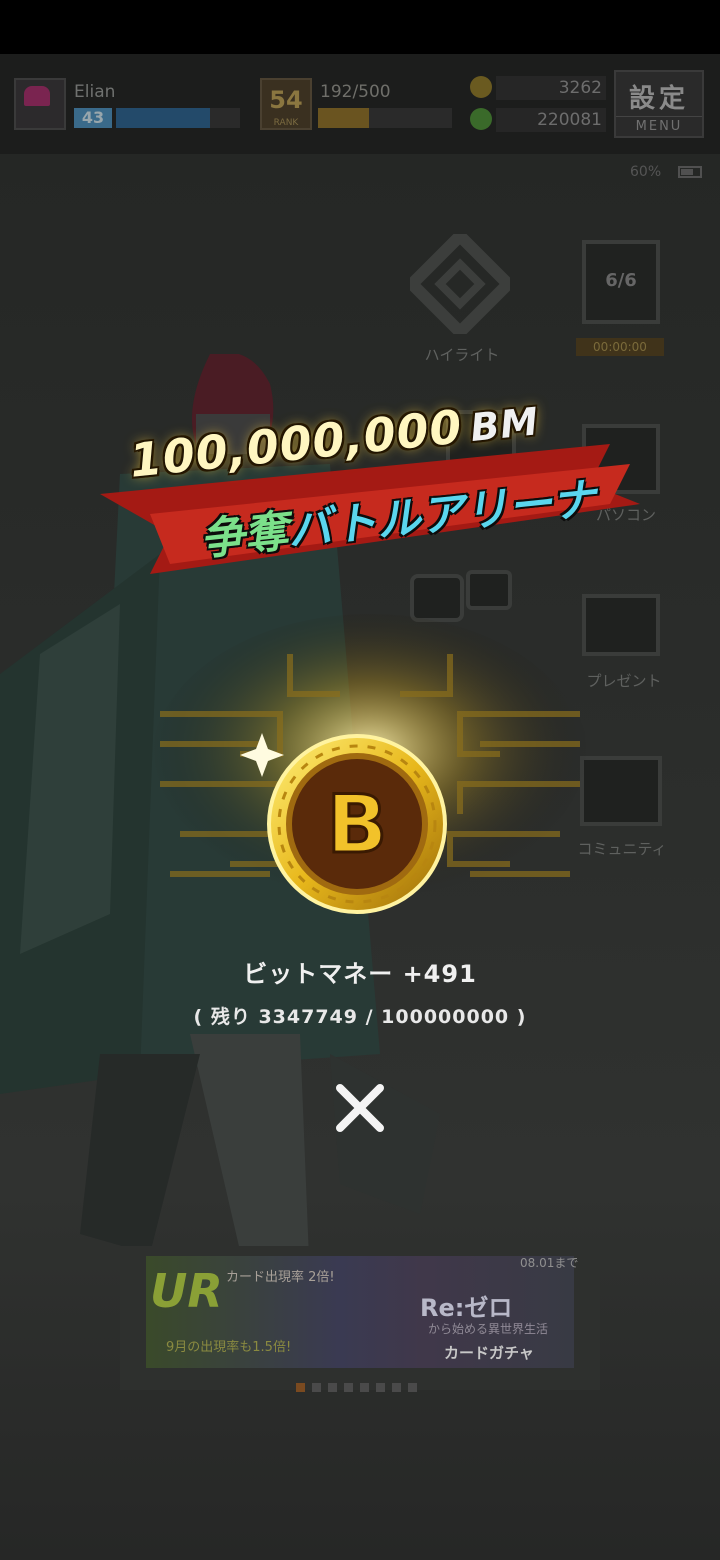 This screenshot has width=720, height=1560. What do you see at coordinates (360, 1017) in the screenshot?
I see `remaining-text: ( 残り 3347749 / 100000000 )` at bounding box center [360, 1017].